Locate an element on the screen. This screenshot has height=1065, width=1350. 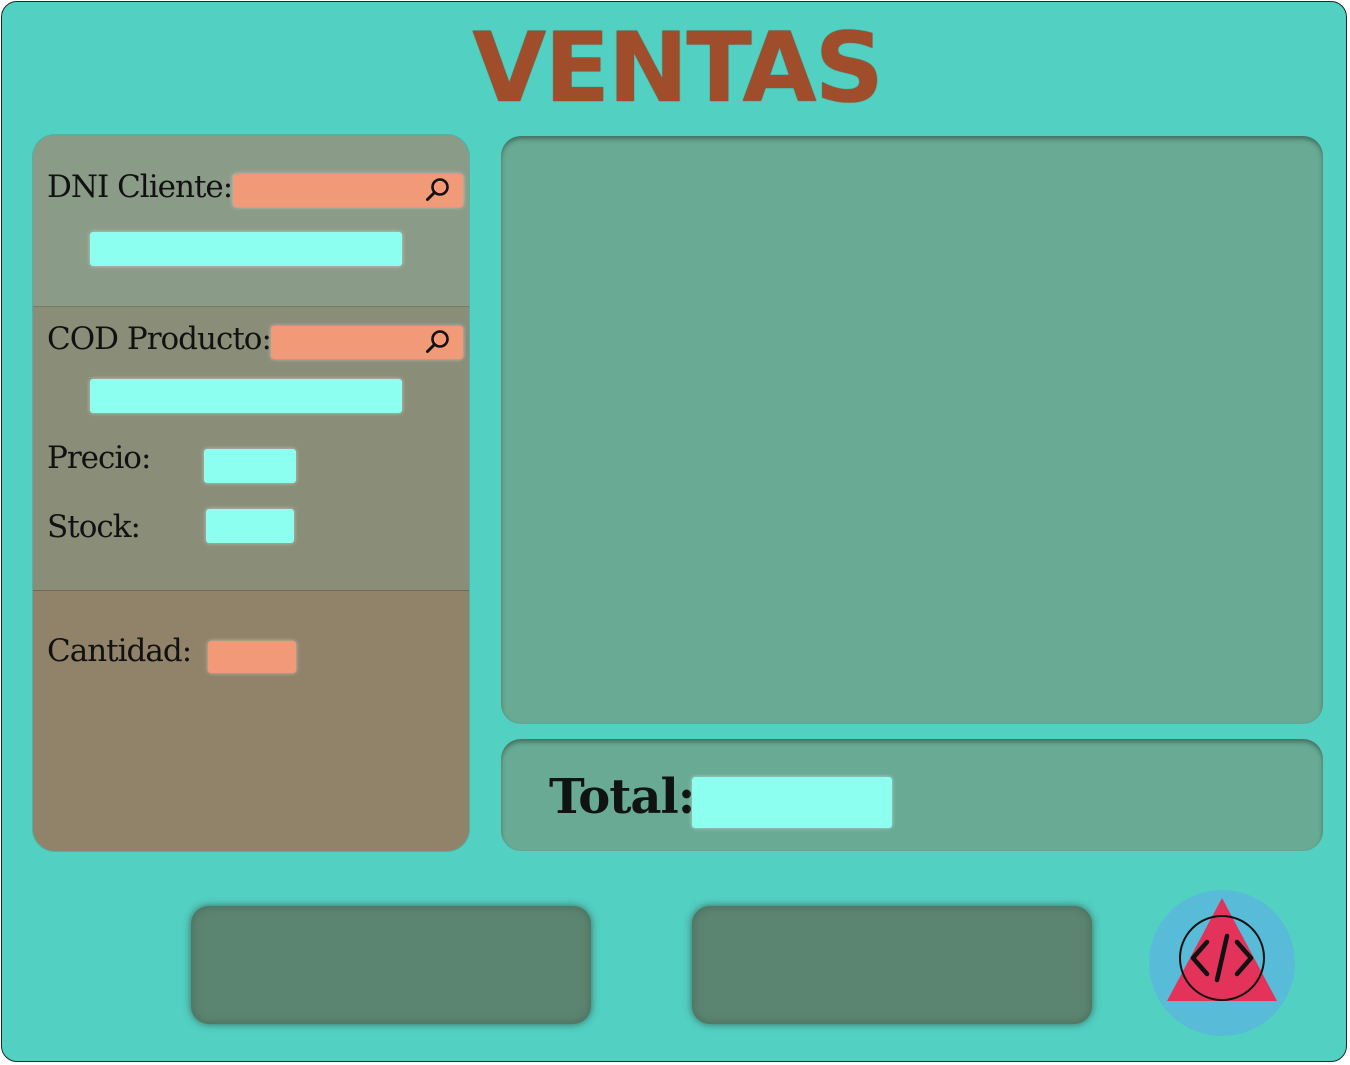
total-panel: Total: is located at coordinates (912, 795).